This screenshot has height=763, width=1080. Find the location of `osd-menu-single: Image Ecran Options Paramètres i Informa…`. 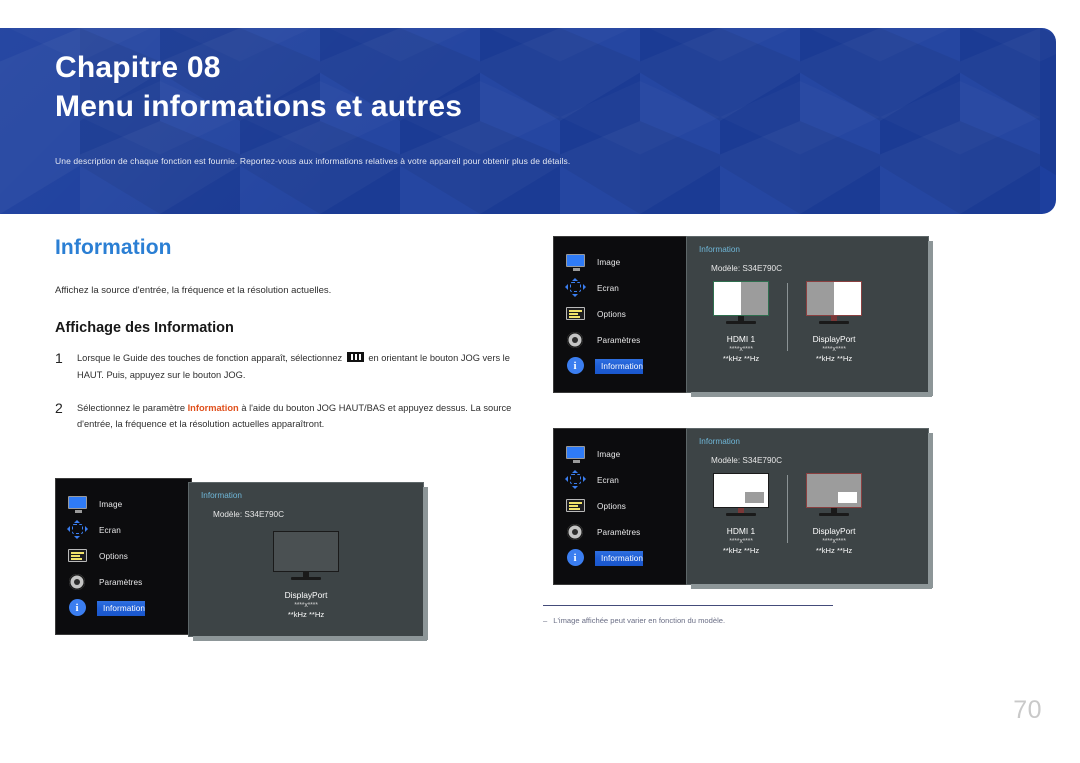

osd-menu-single: Image Ecran Options Paramètres i Informa… is located at coordinates (123, 556).